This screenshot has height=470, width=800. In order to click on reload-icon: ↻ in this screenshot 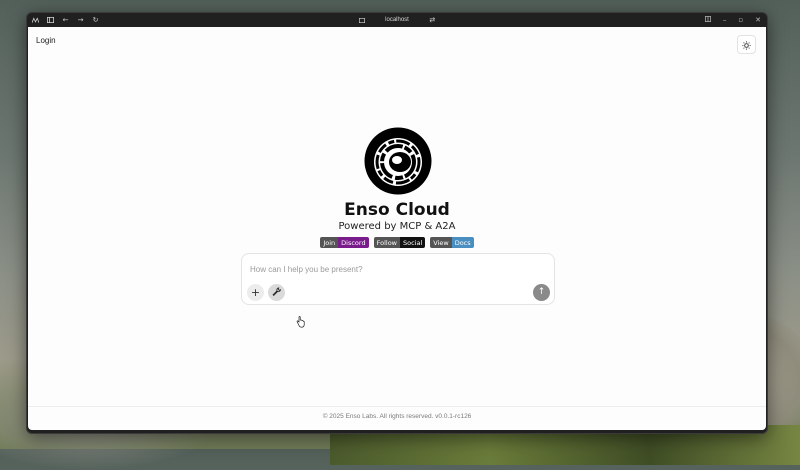, I will do `click(95, 20)`.